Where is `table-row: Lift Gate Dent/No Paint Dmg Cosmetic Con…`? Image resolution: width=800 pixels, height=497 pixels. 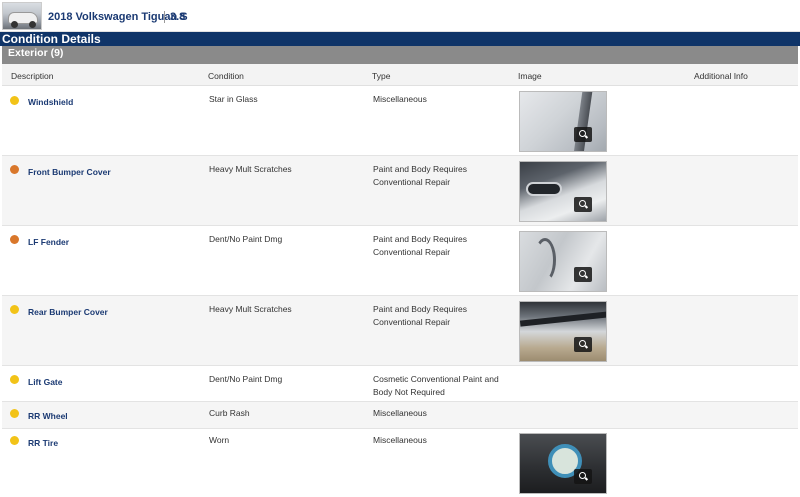
table-row: Lift Gate Dent/No Paint Dmg Cosmetic Con… is located at coordinates (400, 384).